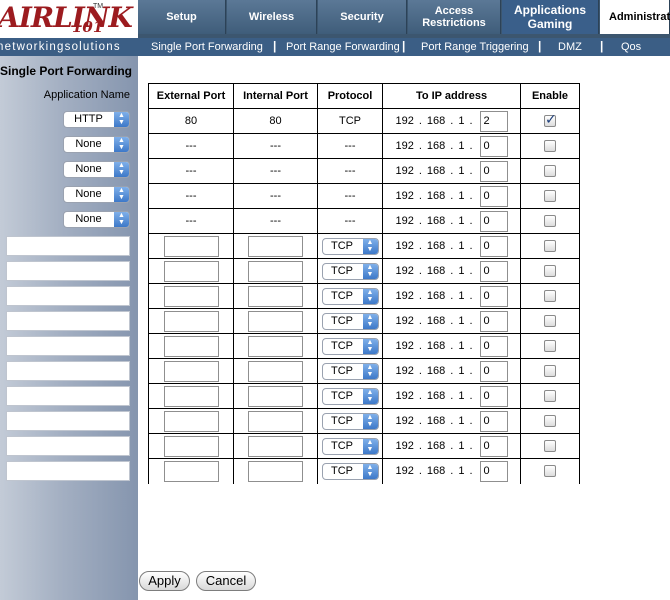 This screenshot has height=600, width=670. What do you see at coordinates (475, 47) in the screenshot?
I see `subtab-port-range-triggering: Port Range Triggering` at bounding box center [475, 47].